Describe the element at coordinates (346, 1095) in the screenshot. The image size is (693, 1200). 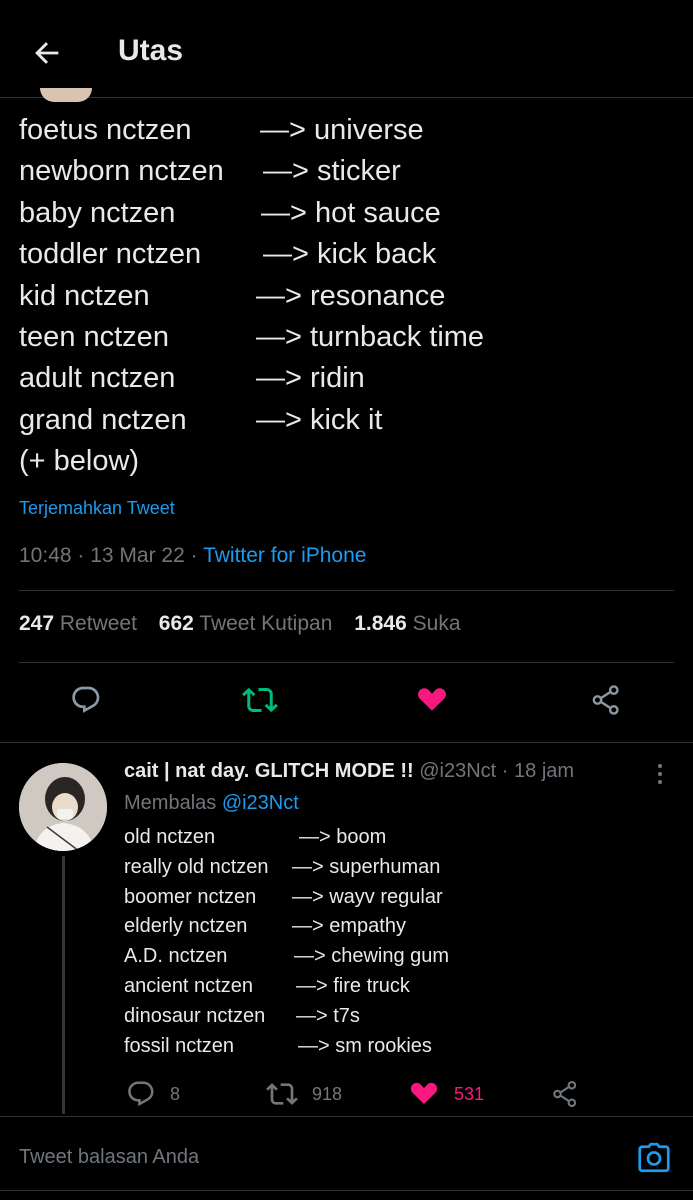
I see `reply-action-bar: 8 918 531` at that location.